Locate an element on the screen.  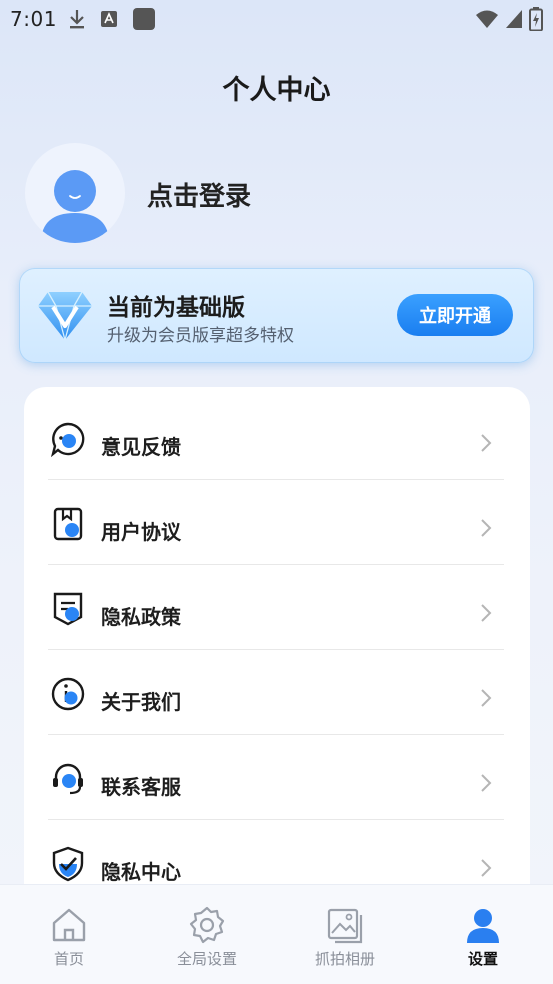
nav-item-snapshot-album: 抓拍相册 is located at coordinates (345, 934).